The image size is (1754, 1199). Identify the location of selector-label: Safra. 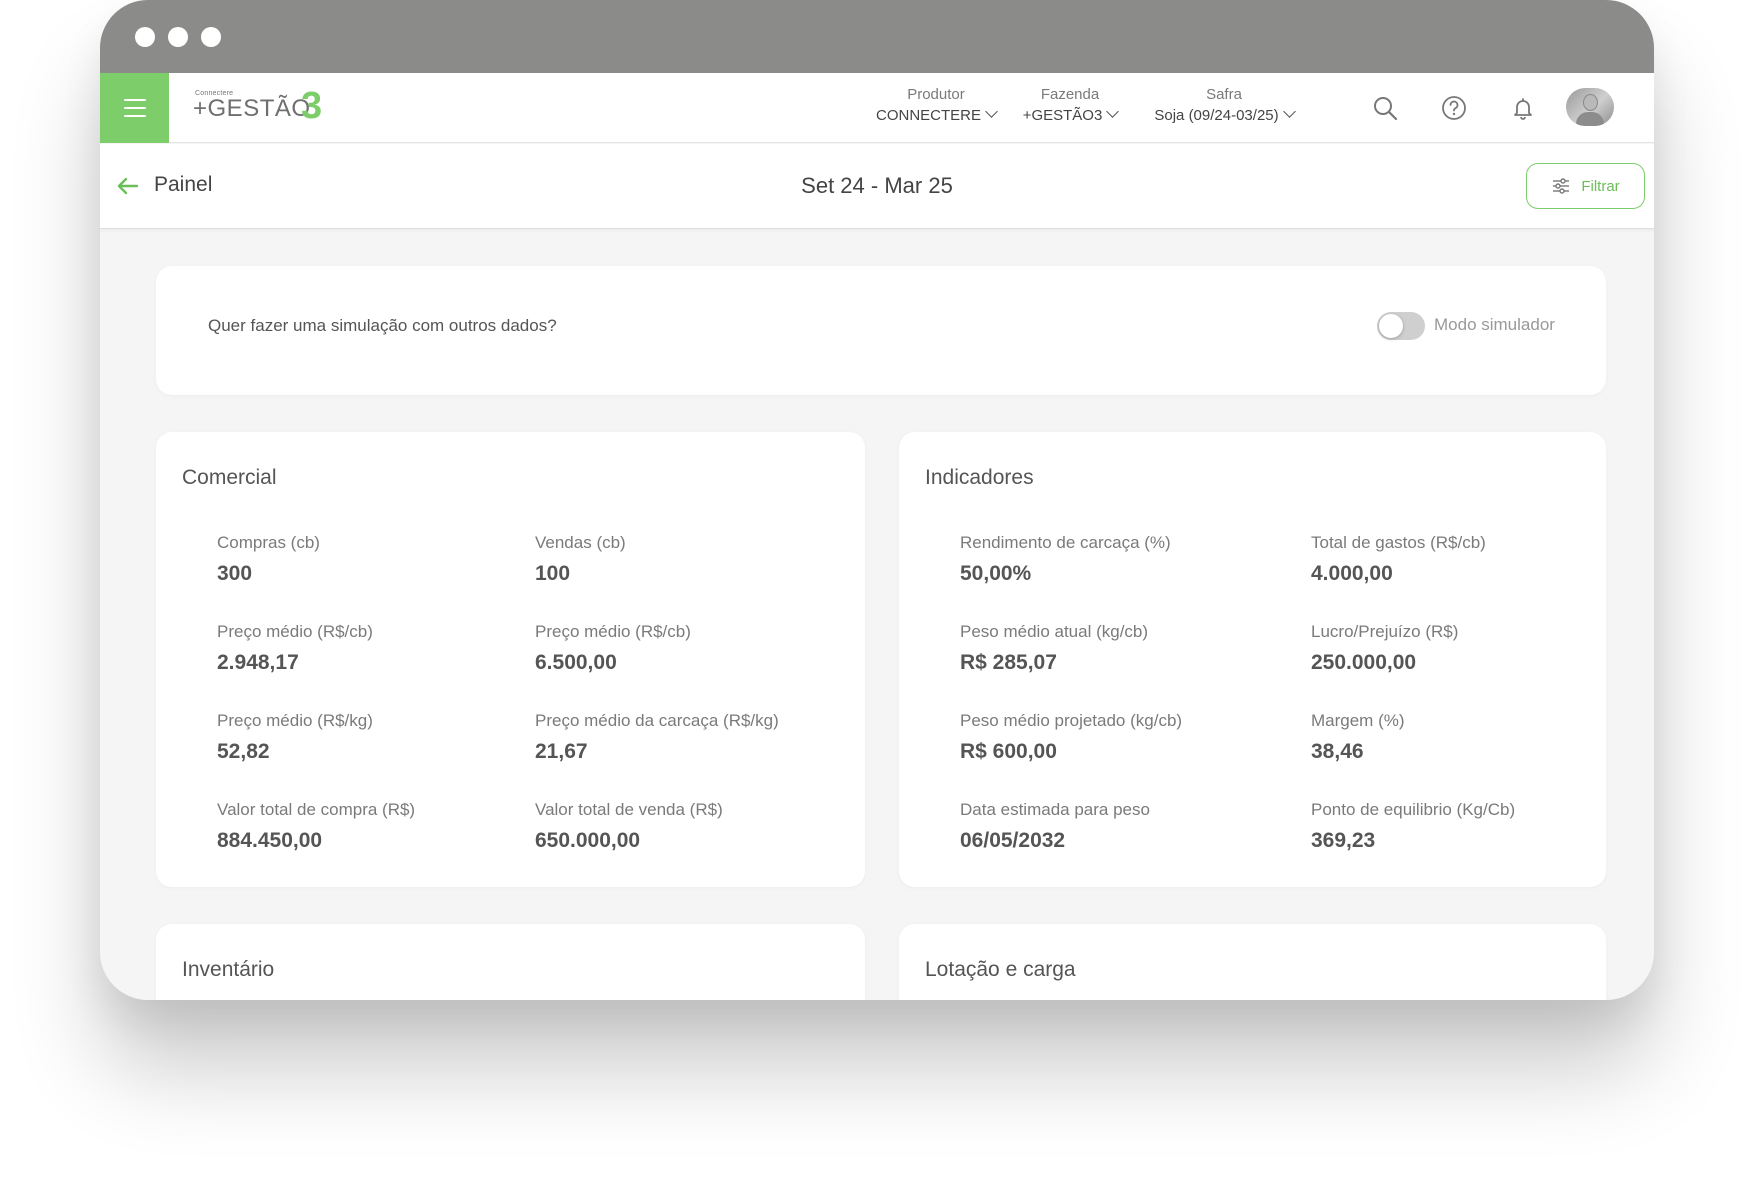
(1224, 94).